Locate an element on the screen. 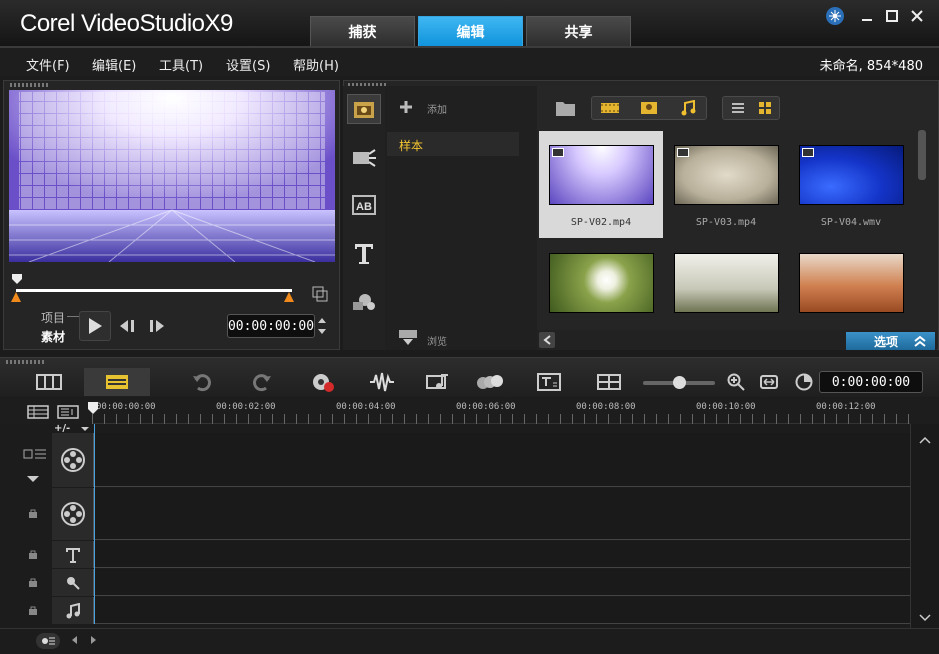  audio-filter-icon is located at coordinates (688, 108).